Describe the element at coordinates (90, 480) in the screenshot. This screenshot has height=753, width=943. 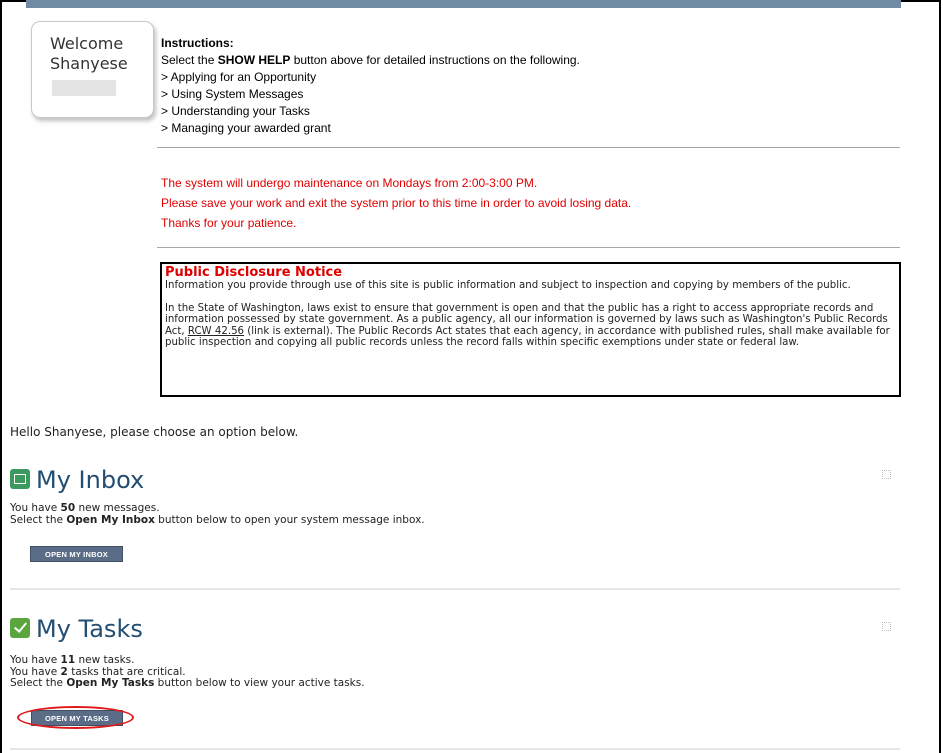
I see `inbox-title: My Inbox` at that location.